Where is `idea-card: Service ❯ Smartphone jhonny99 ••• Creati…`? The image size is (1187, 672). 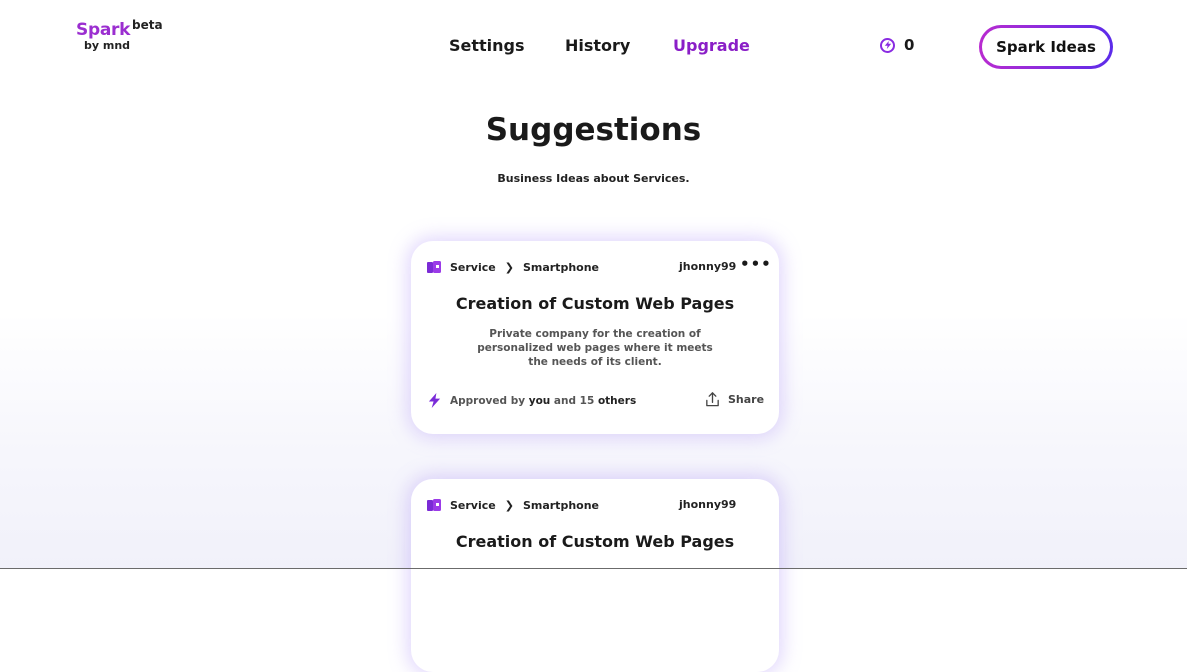 idea-card: Service ❯ Smartphone jhonny99 ••• Creati… is located at coordinates (595, 337).